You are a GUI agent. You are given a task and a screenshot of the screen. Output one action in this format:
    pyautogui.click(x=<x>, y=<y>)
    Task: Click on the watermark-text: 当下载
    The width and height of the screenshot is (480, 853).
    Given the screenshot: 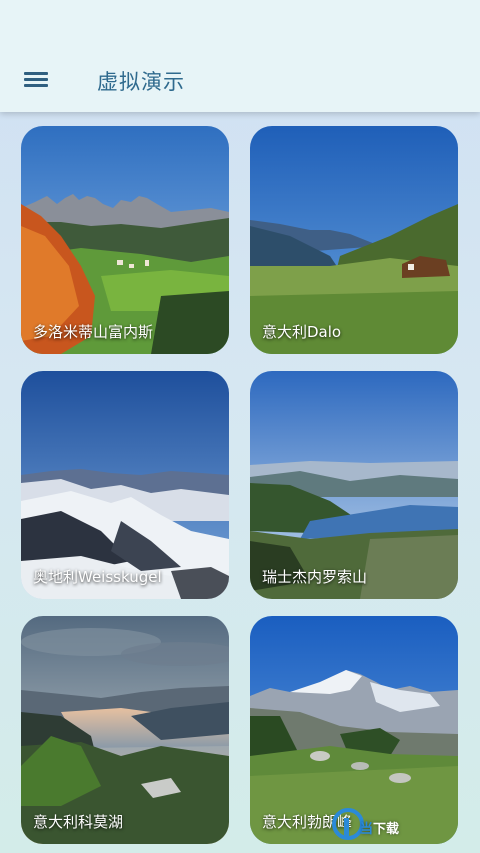 What is the action you would take?
    pyautogui.click(x=379, y=827)
    